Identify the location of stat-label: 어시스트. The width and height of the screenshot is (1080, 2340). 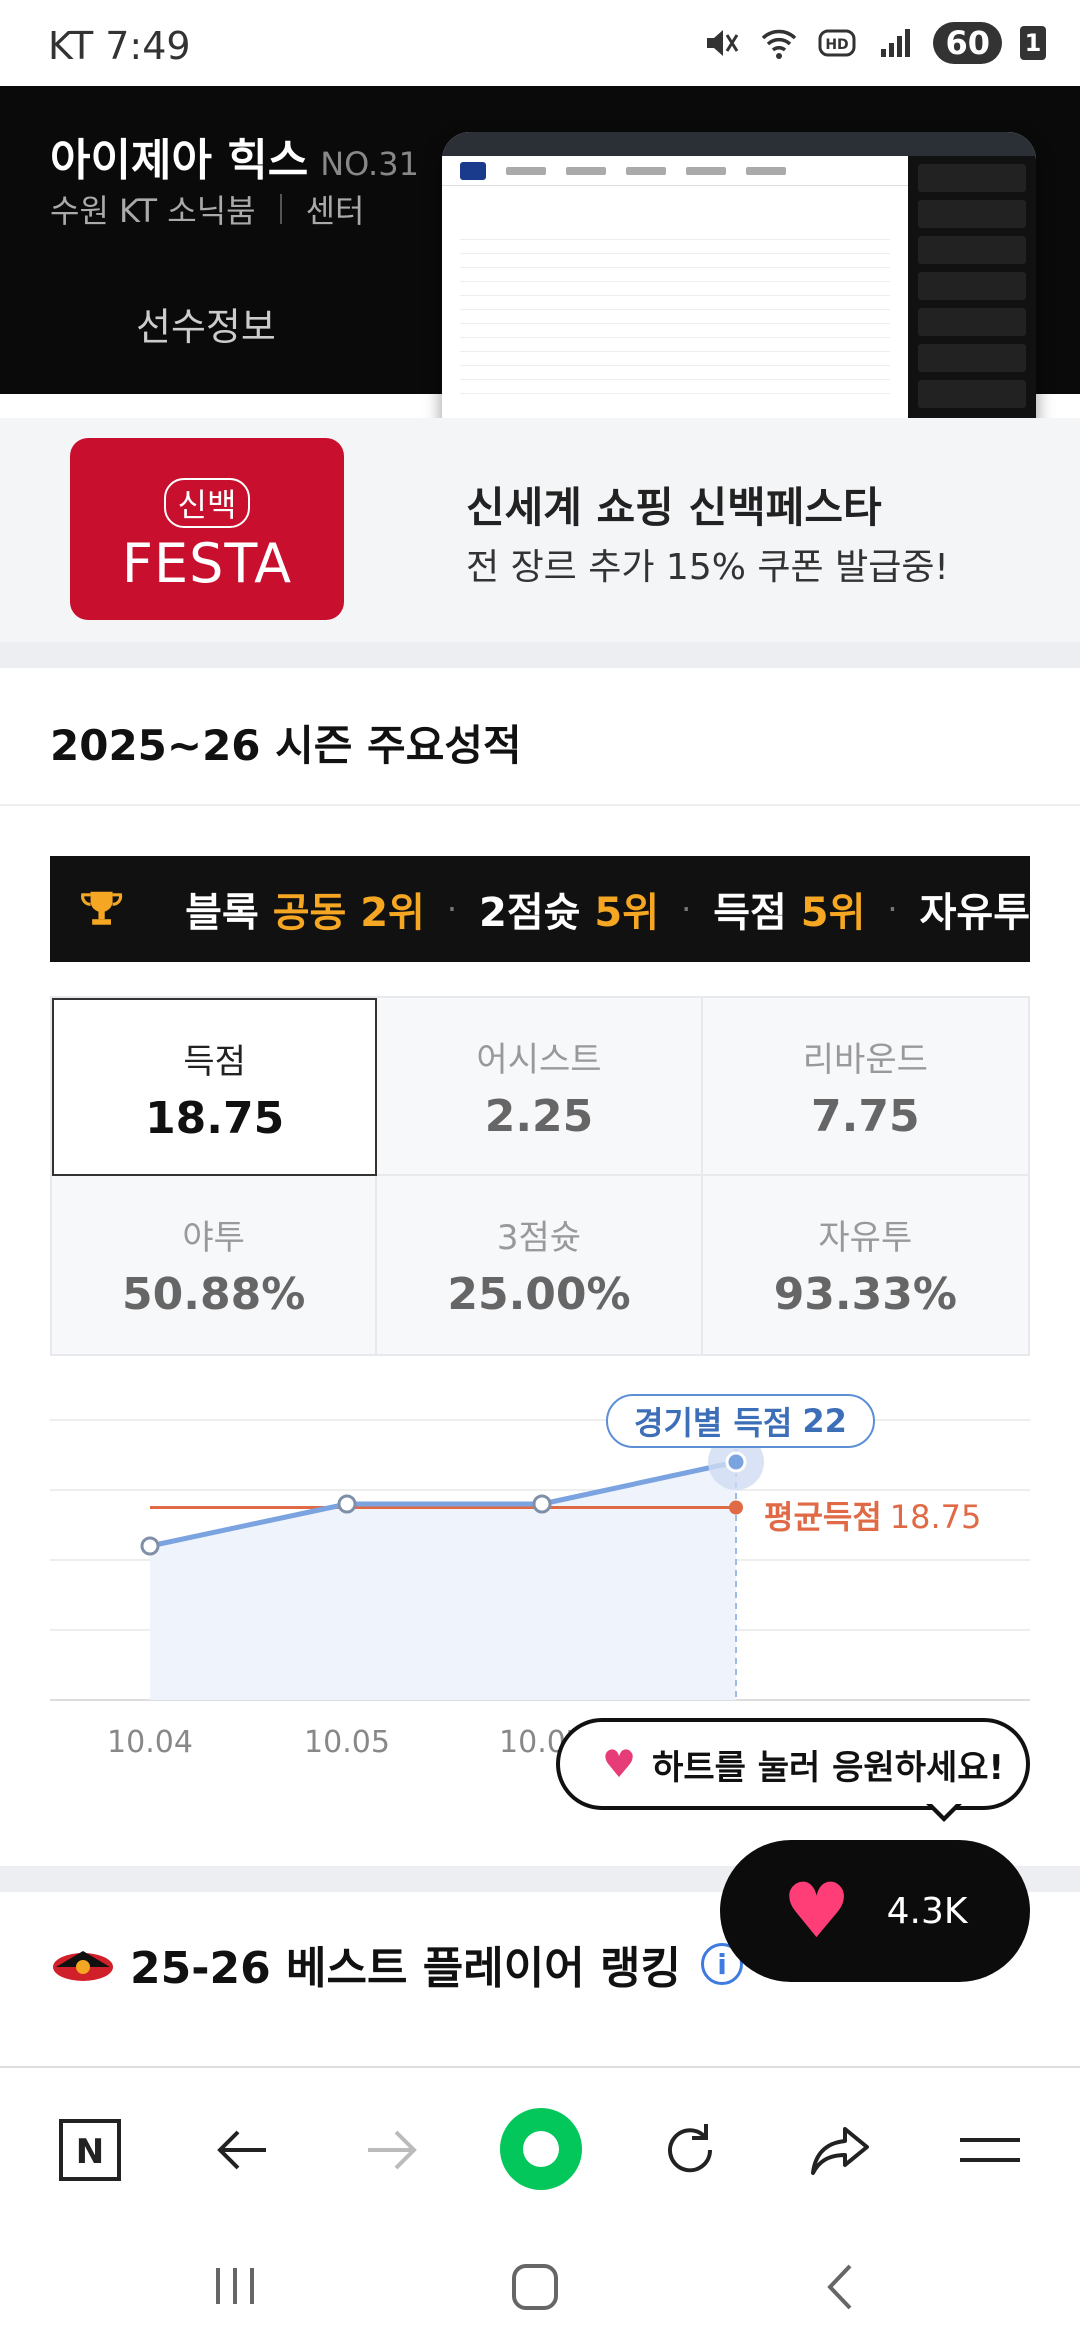
(539, 1060).